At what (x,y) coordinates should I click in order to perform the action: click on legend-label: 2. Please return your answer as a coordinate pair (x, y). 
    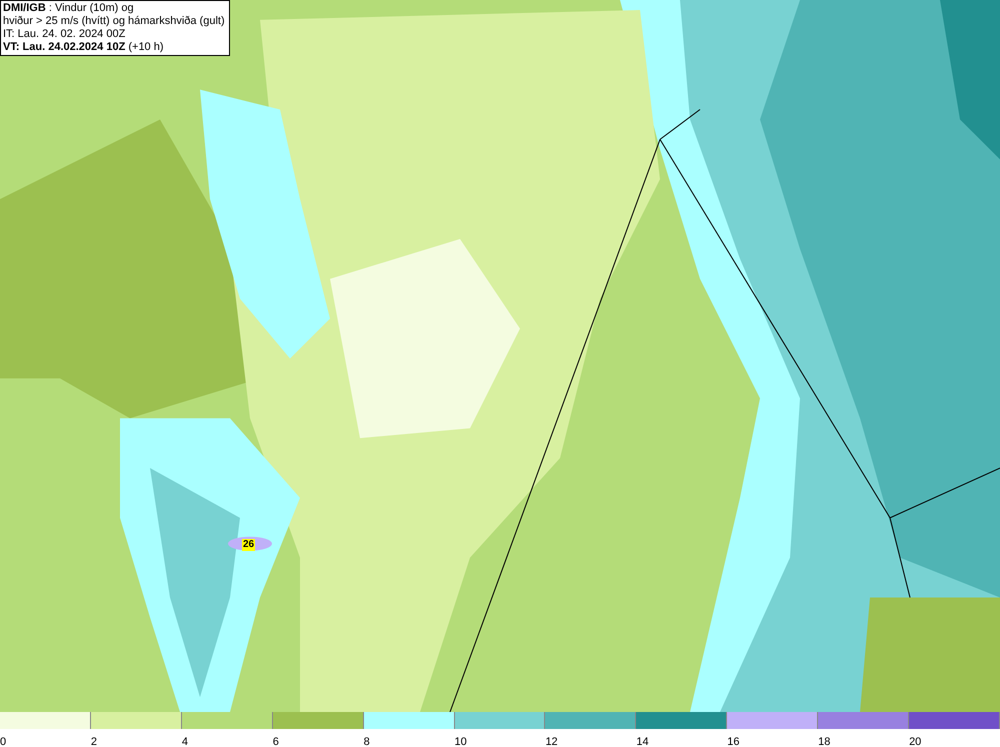
    Looking at the image, I should click on (94, 741).